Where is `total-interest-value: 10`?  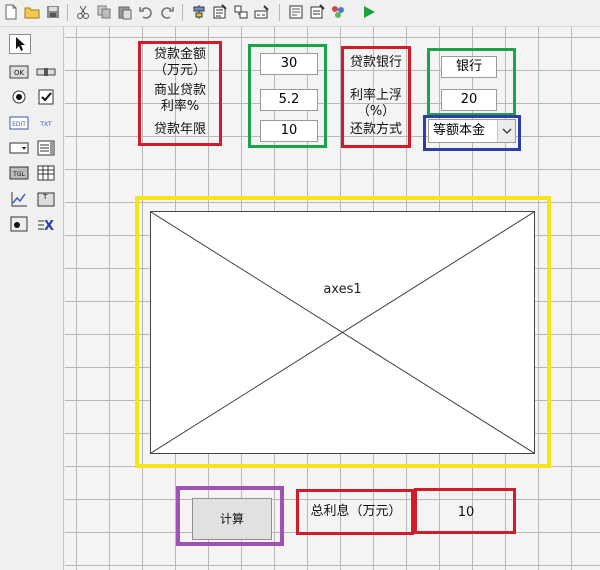
total-interest-value: 10 is located at coordinates (466, 512).